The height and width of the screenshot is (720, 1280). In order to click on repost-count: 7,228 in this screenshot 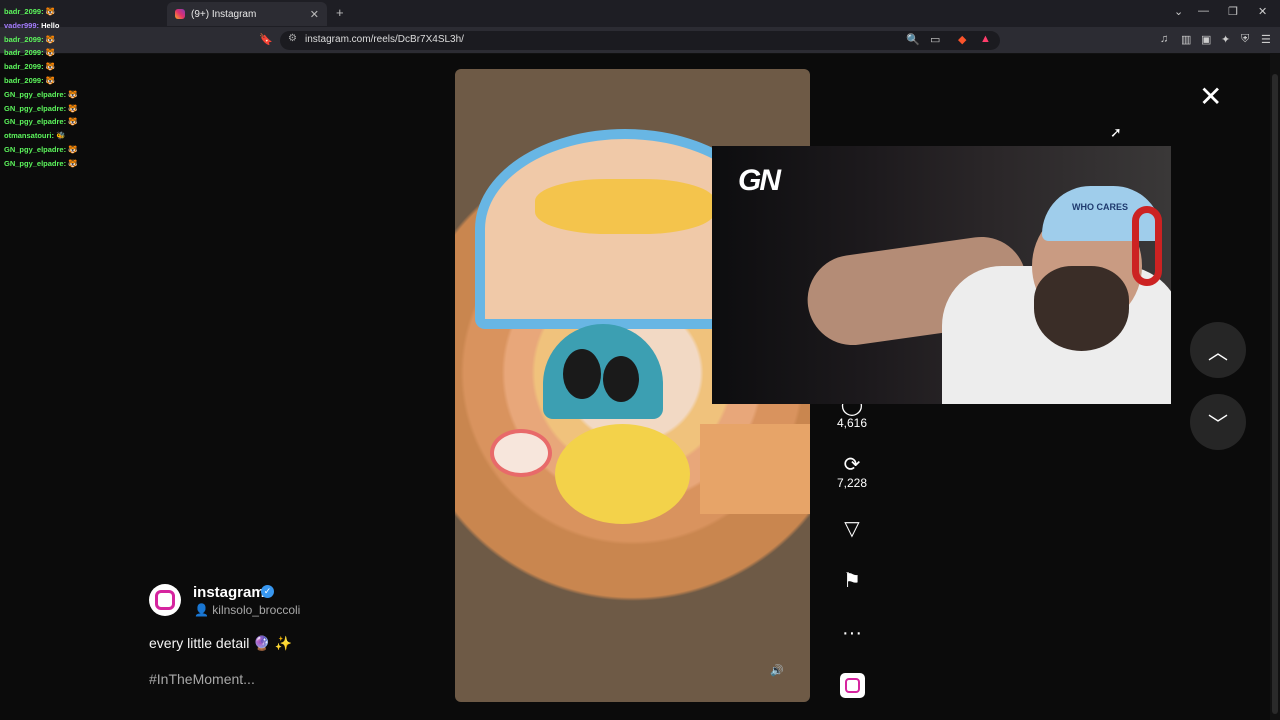, I will do `click(852, 483)`.